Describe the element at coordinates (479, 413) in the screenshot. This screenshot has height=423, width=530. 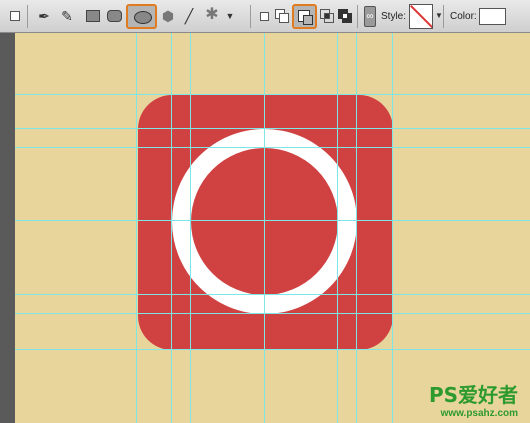
I see `watermark-url: www.psahz.com` at that location.